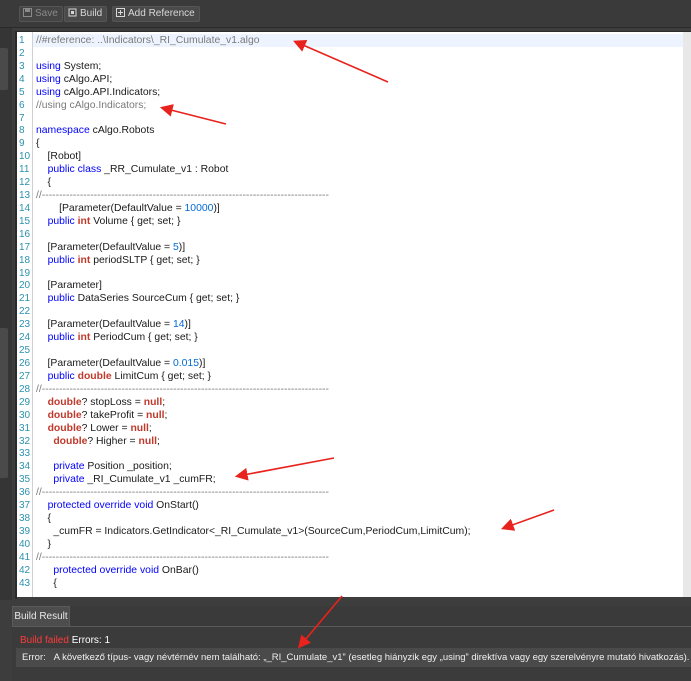 The width and height of the screenshot is (691, 681). What do you see at coordinates (86, 79) in the screenshot?
I see `code-token: cAlgo.API;` at bounding box center [86, 79].